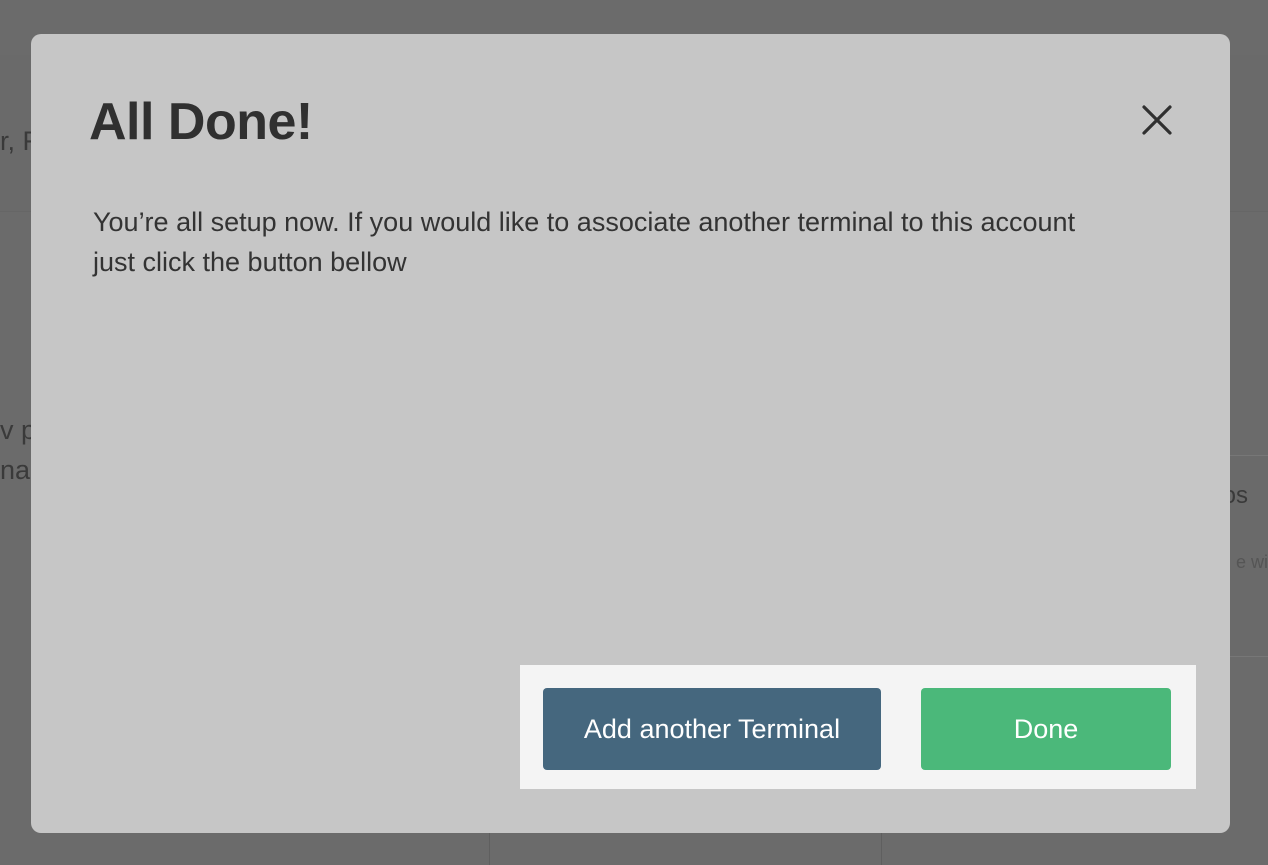  I want to click on done-button: Done, so click(1046, 729).